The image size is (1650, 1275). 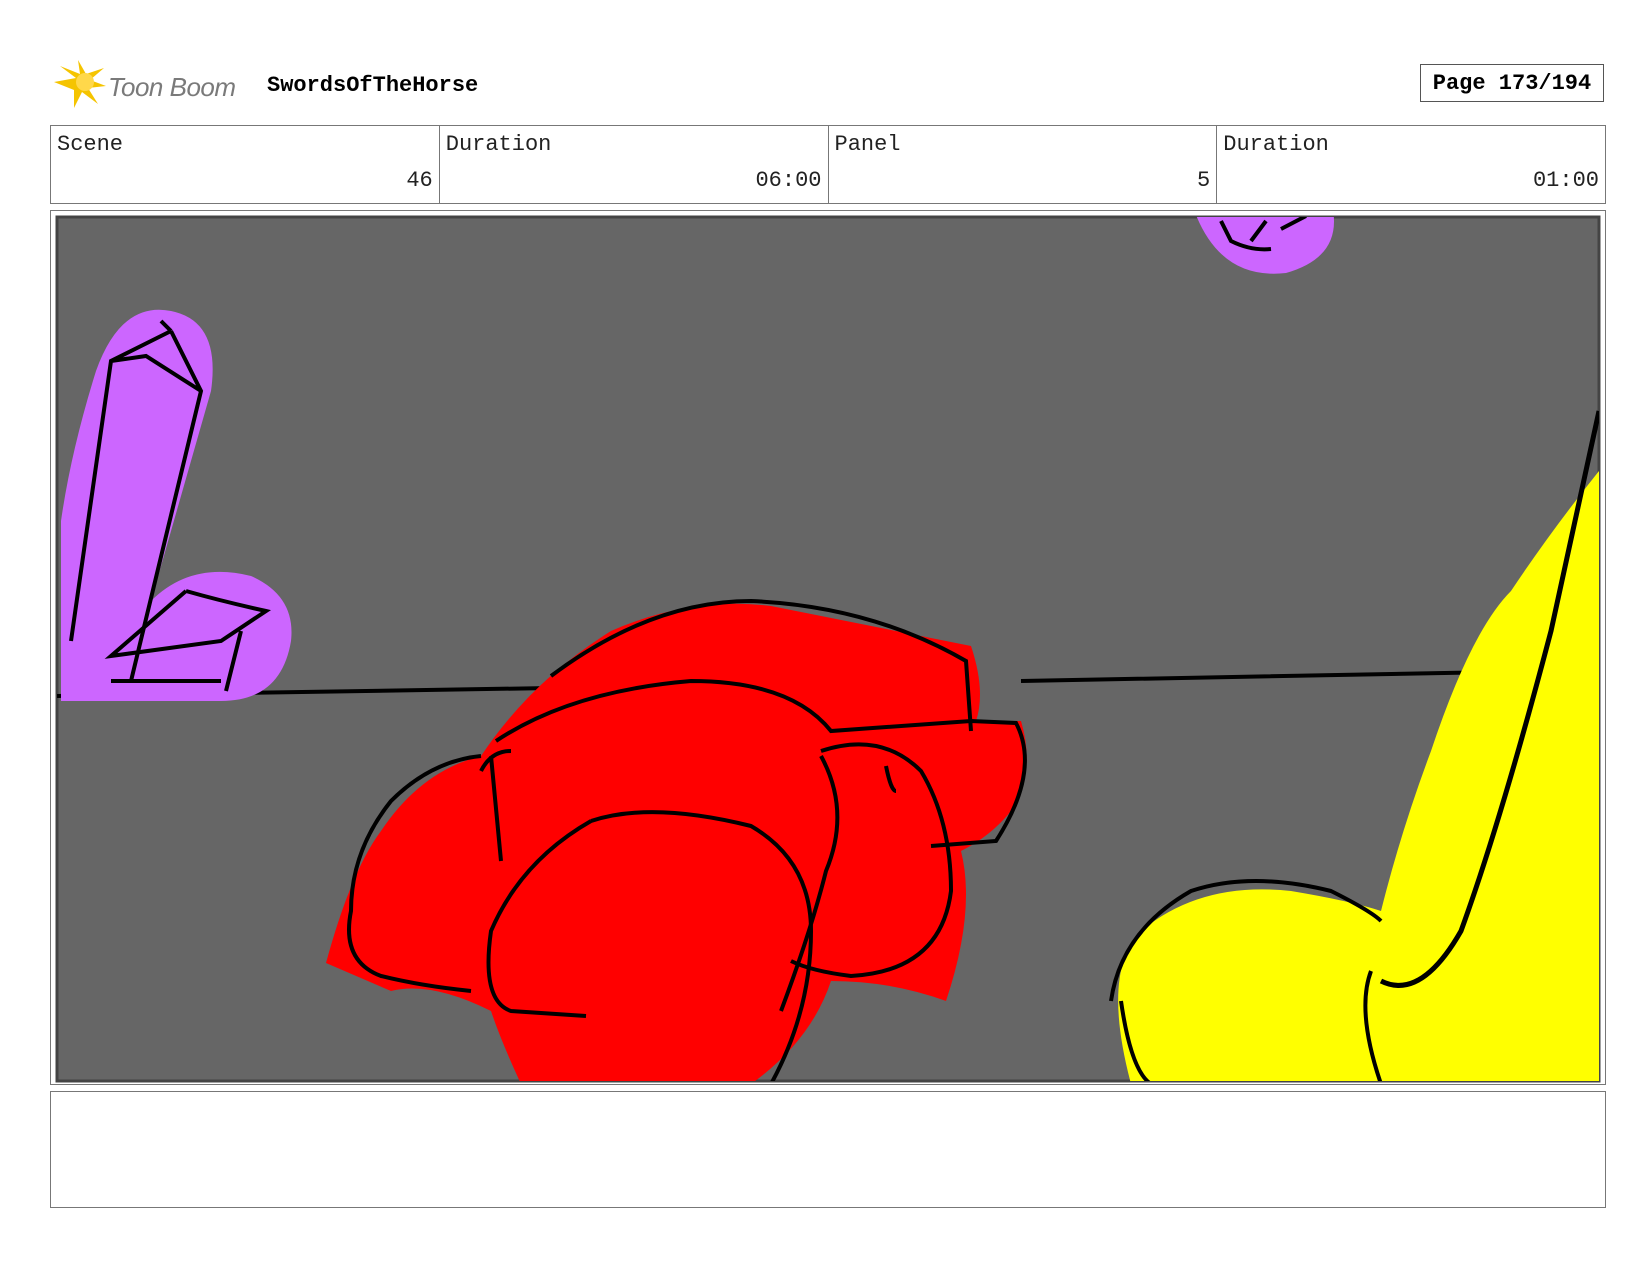 I want to click on scene-duration-cell: Duration 06:00, so click(x=634, y=164).